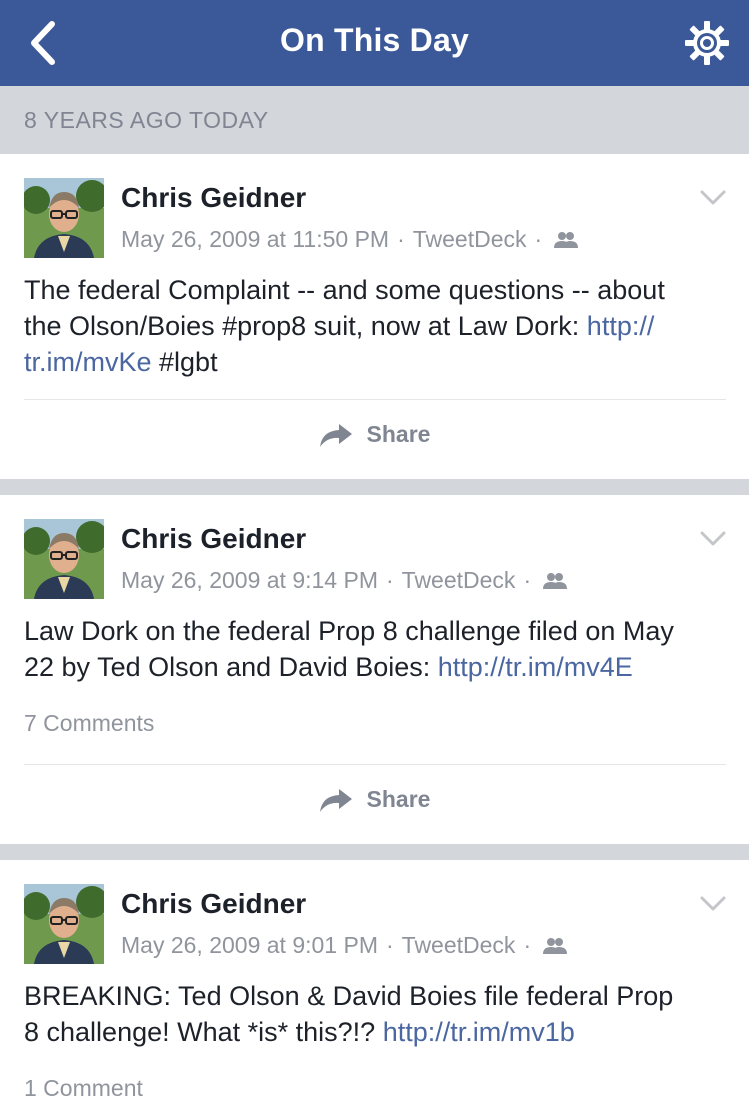 This screenshot has height=1111, width=749. I want to click on post-date: May 26, 2009 at 11:50 PM, so click(255, 239).